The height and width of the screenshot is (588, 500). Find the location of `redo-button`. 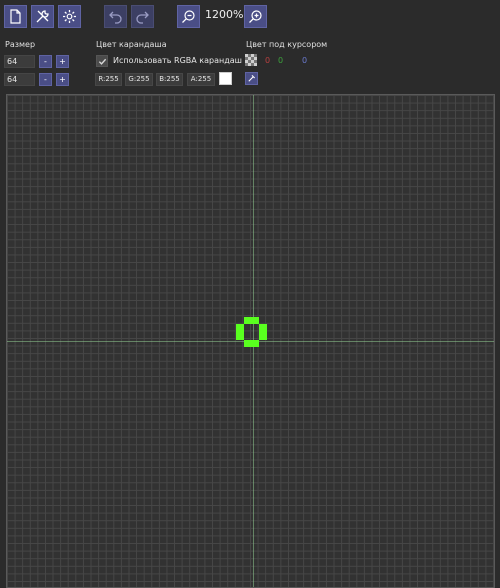

redo-button is located at coordinates (142, 16).